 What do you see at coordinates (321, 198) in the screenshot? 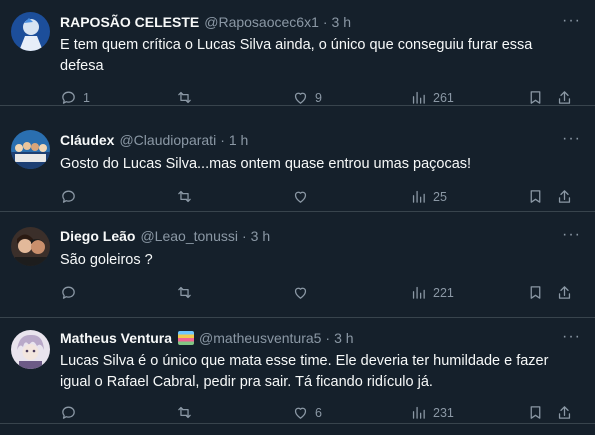
I see `tweet-actions: 25` at bounding box center [321, 198].